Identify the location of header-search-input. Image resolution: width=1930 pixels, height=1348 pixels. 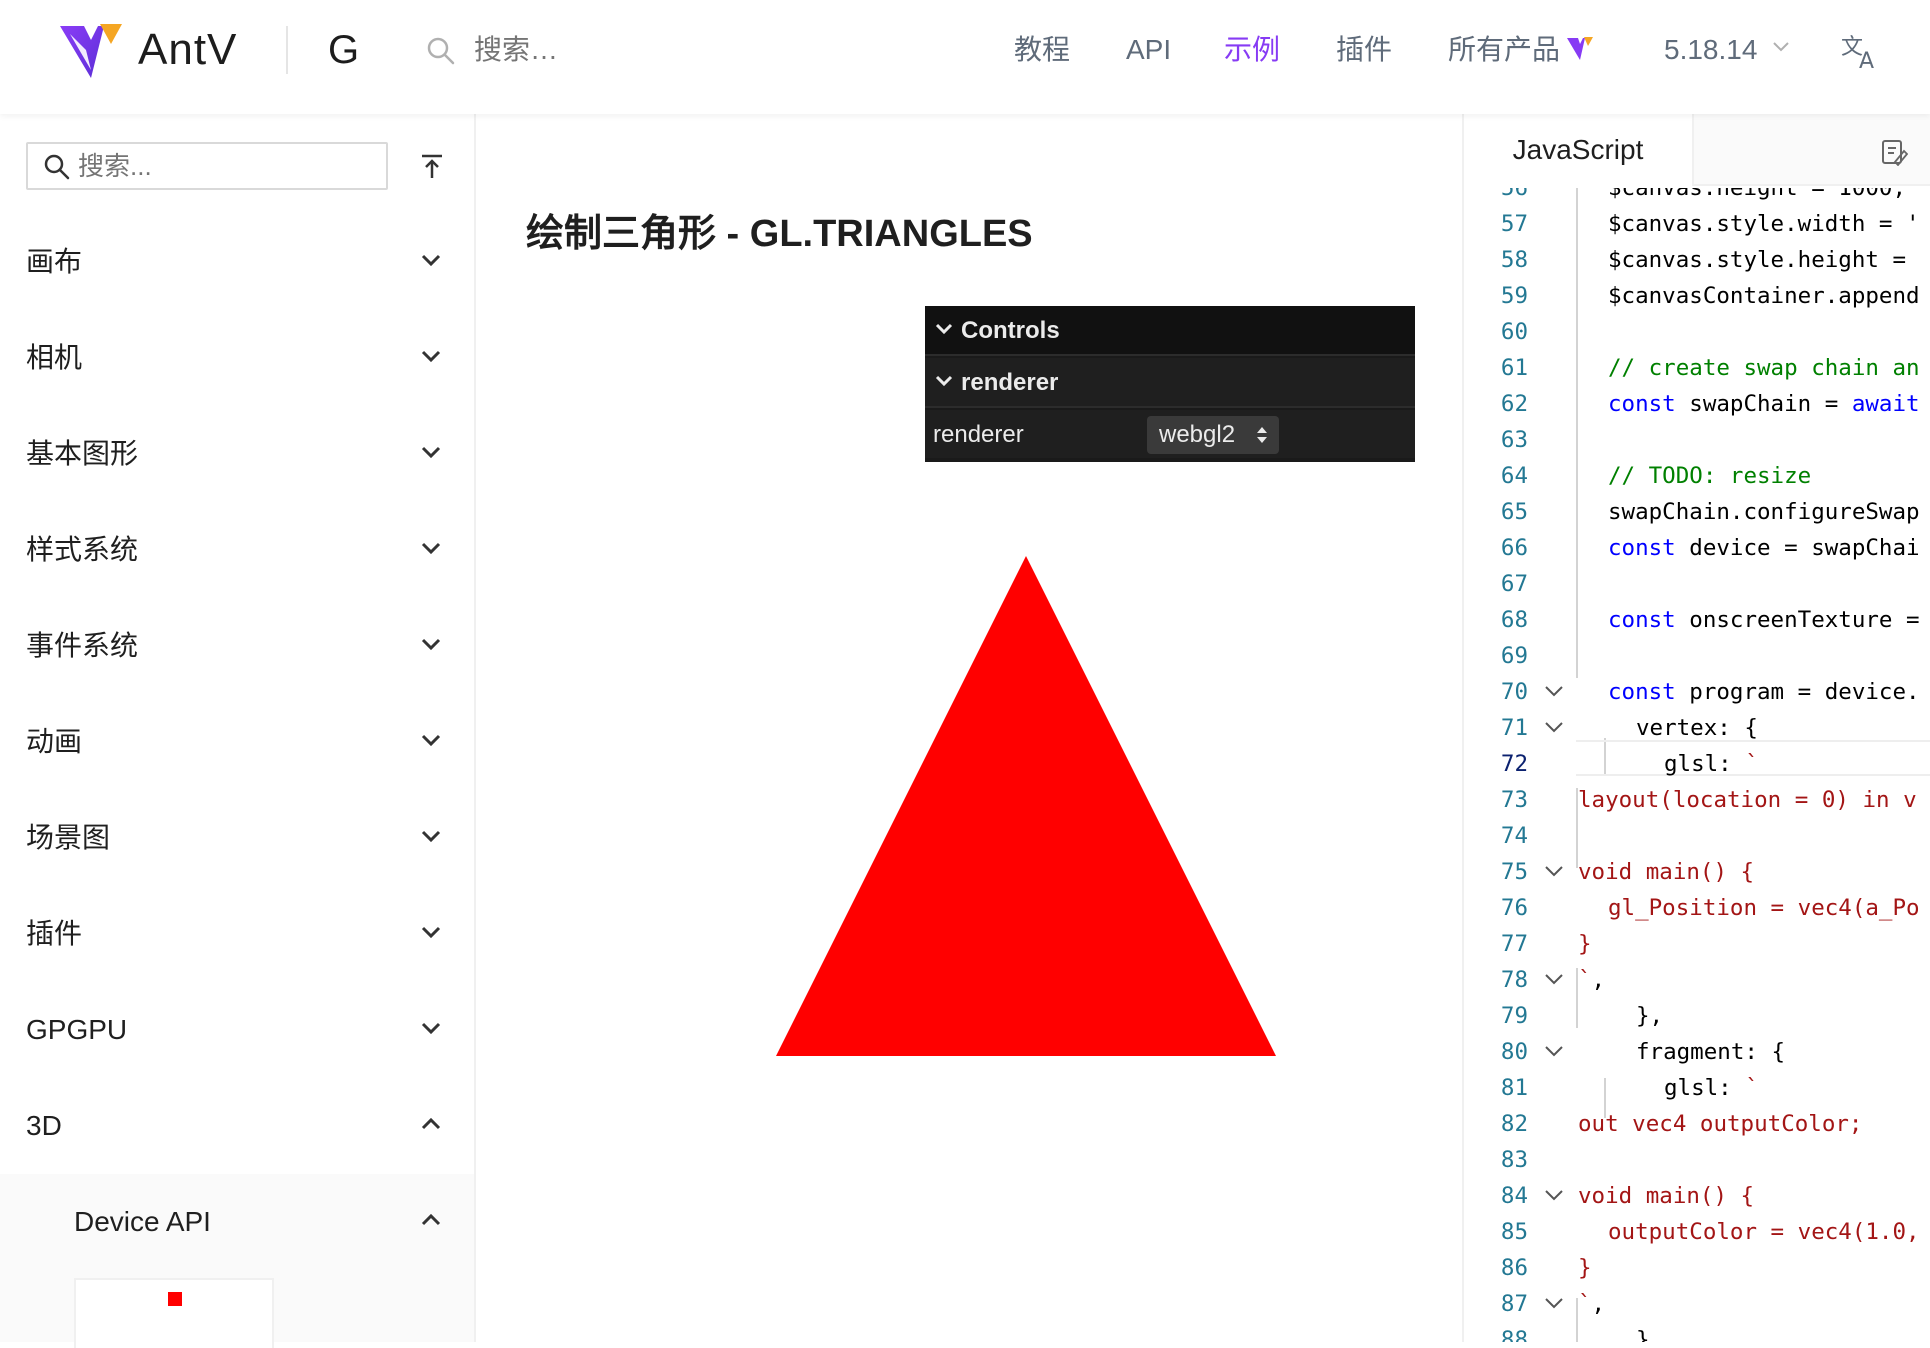
(589, 50).